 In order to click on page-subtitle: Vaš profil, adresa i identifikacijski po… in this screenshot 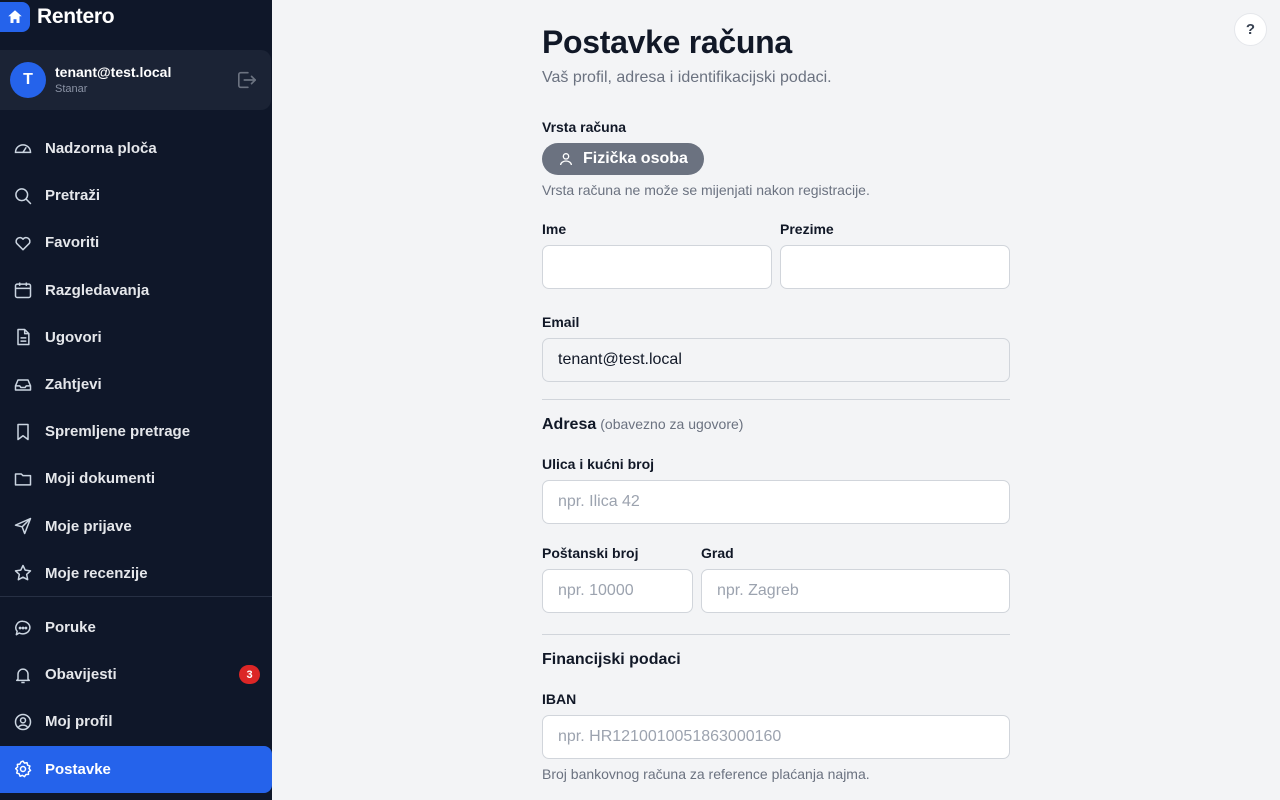, I will do `click(687, 77)`.